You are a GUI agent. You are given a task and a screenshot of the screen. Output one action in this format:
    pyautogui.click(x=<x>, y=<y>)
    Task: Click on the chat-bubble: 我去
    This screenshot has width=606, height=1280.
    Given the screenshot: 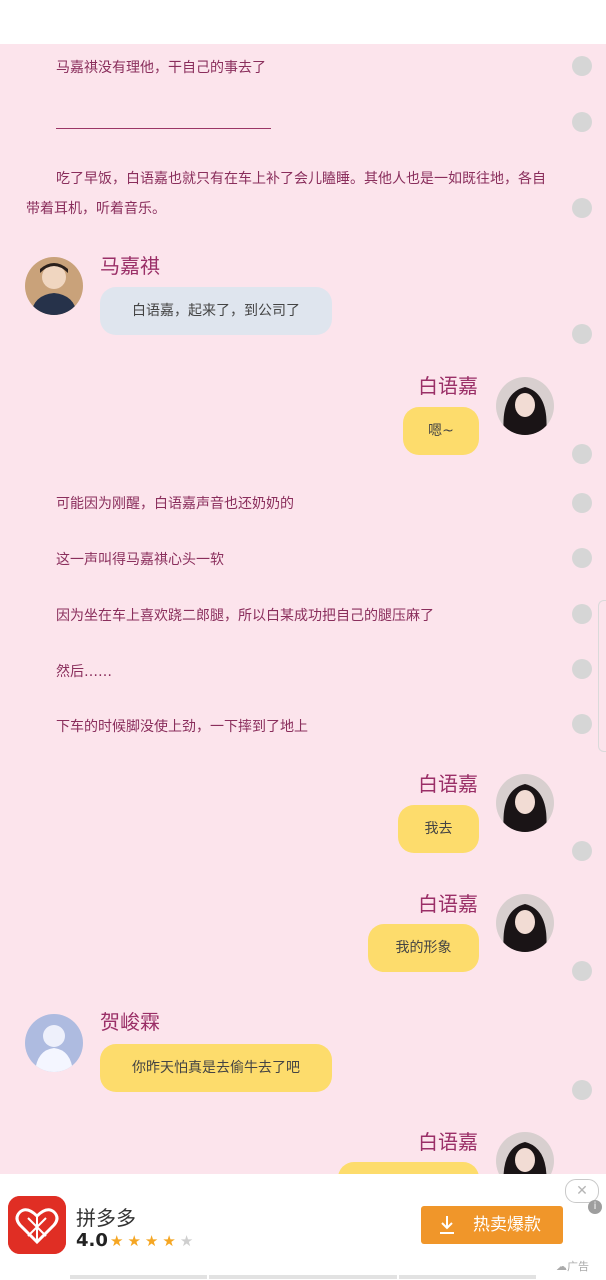 What is the action you would take?
    pyautogui.click(x=438, y=829)
    